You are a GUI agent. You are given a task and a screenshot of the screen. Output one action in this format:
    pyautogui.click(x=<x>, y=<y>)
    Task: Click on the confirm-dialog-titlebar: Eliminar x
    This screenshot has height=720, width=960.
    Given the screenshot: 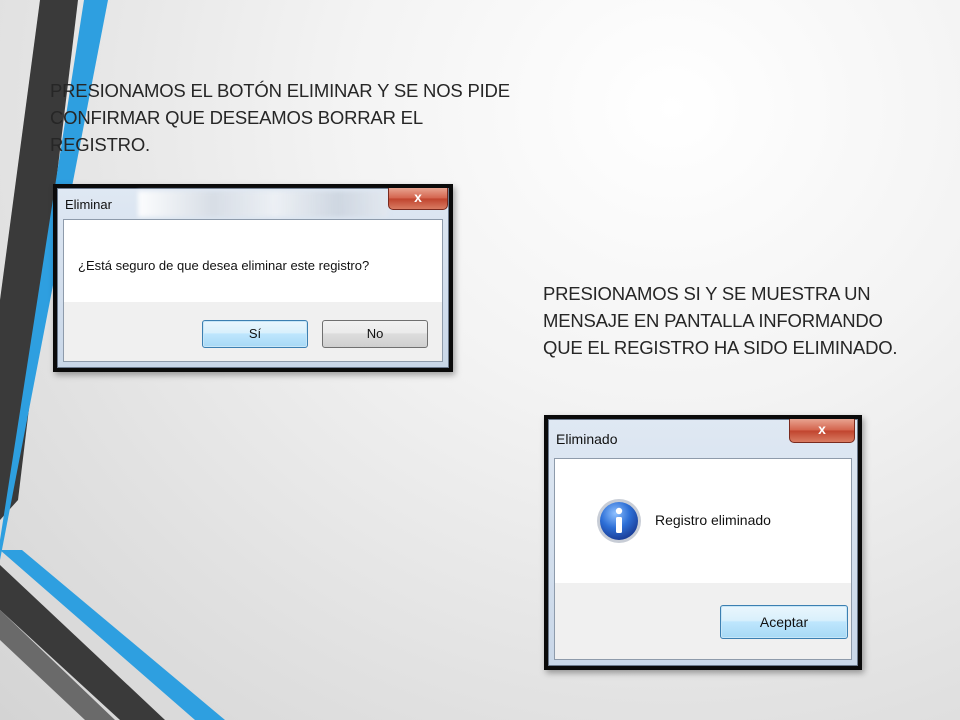 What is the action you would take?
    pyautogui.click(x=253, y=203)
    